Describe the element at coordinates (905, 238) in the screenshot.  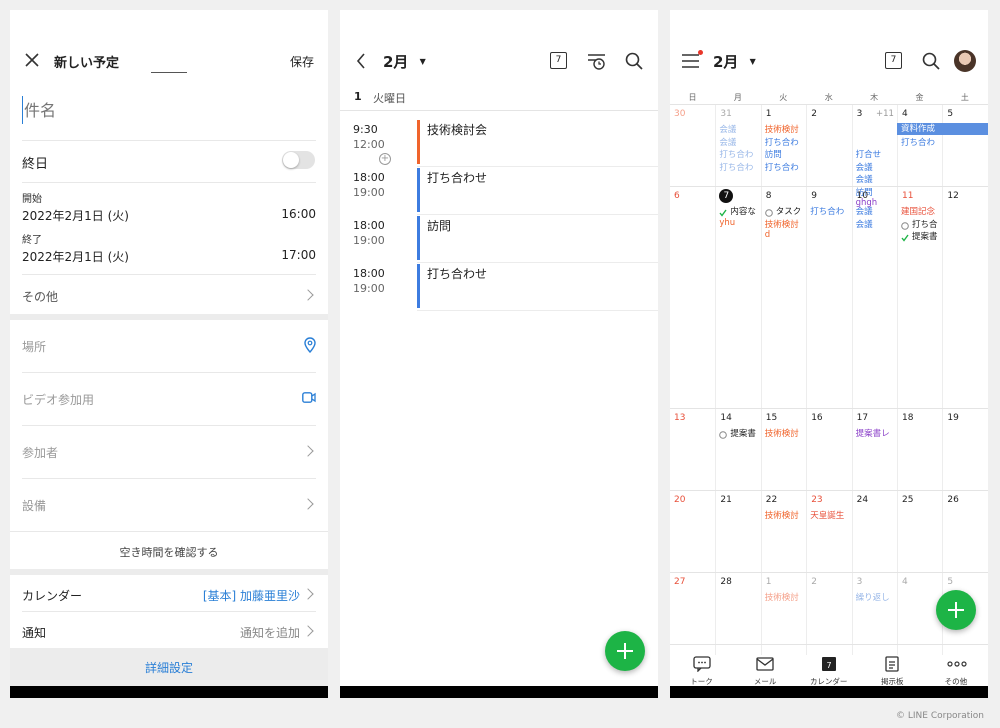
I see `checkmark-icon` at that location.